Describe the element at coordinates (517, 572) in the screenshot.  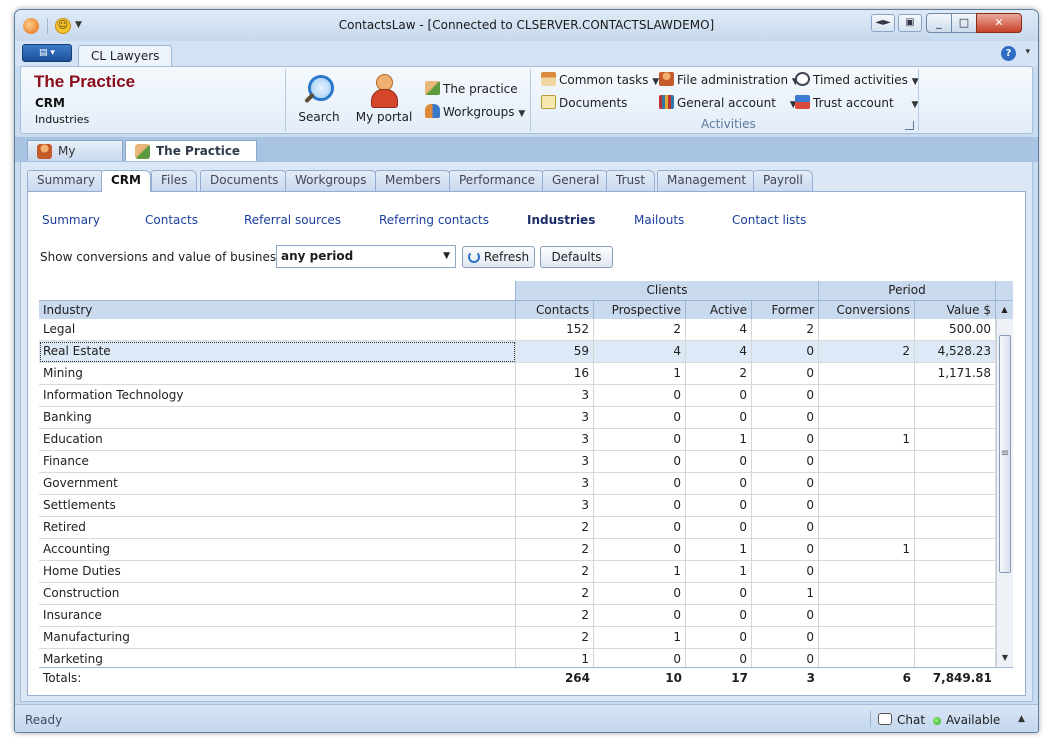
I see `table-row: Home Duties 2 1 1 0` at that location.